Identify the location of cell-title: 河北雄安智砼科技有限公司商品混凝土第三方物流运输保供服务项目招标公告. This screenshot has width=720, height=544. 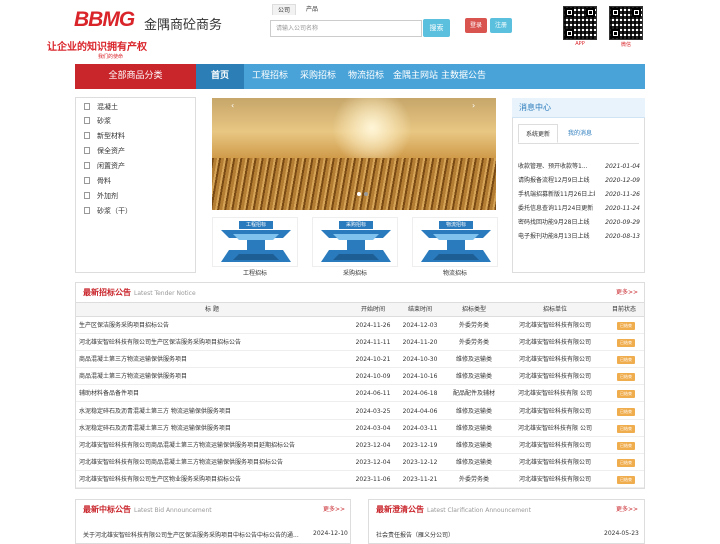
(212, 462).